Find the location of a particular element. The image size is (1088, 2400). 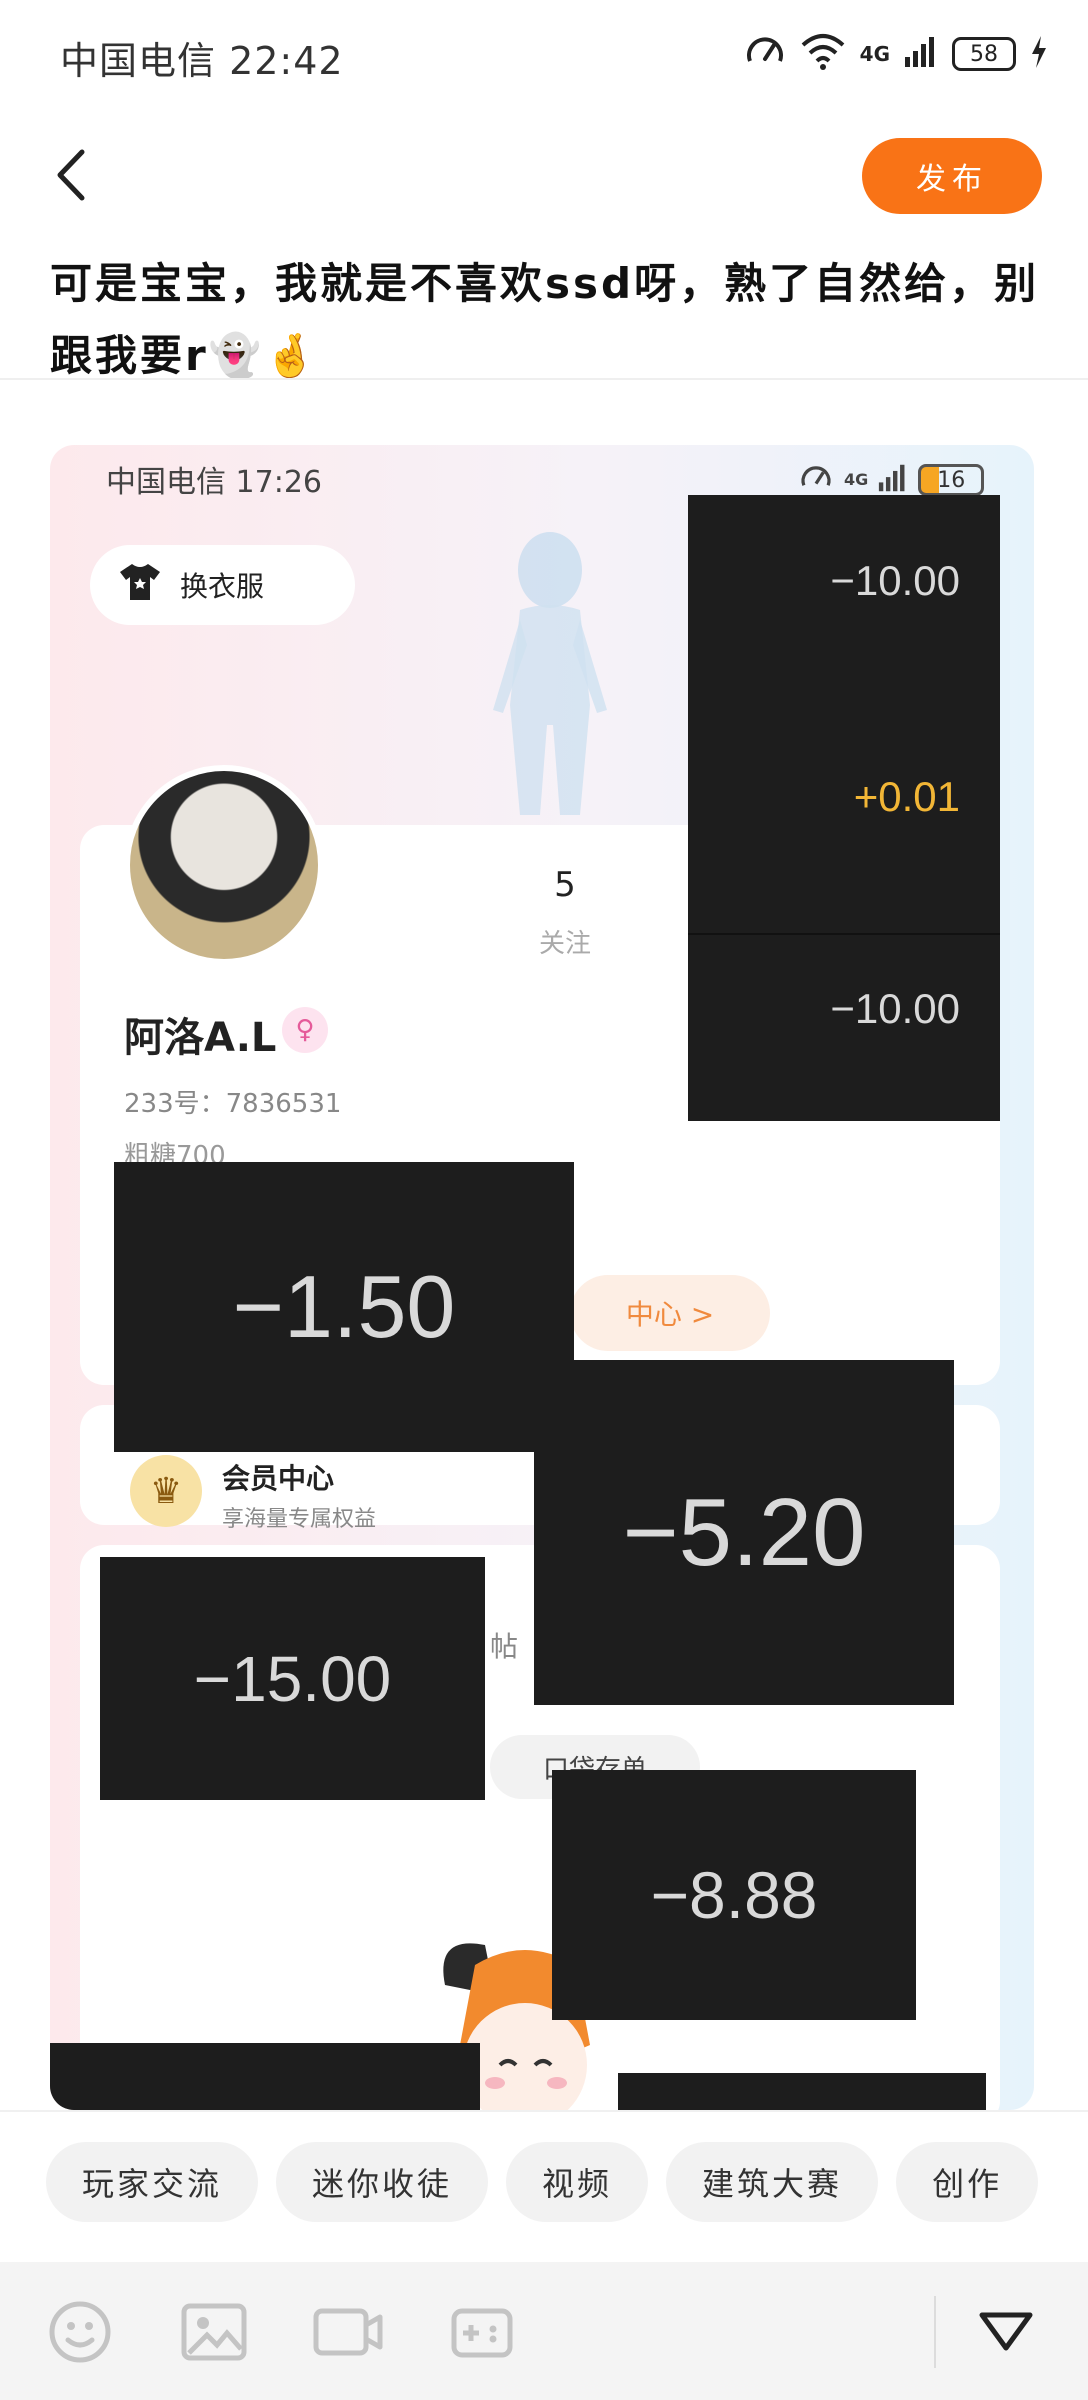

amount-overlay: −15.00 is located at coordinates (292, 1678).